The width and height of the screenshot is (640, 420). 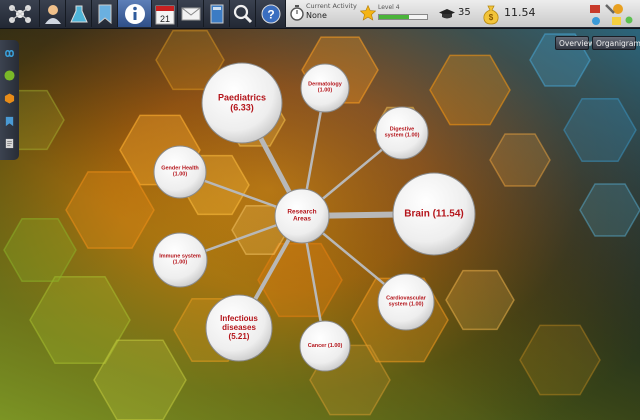 I want to click on current-activity-value: None, so click(x=316, y=15).